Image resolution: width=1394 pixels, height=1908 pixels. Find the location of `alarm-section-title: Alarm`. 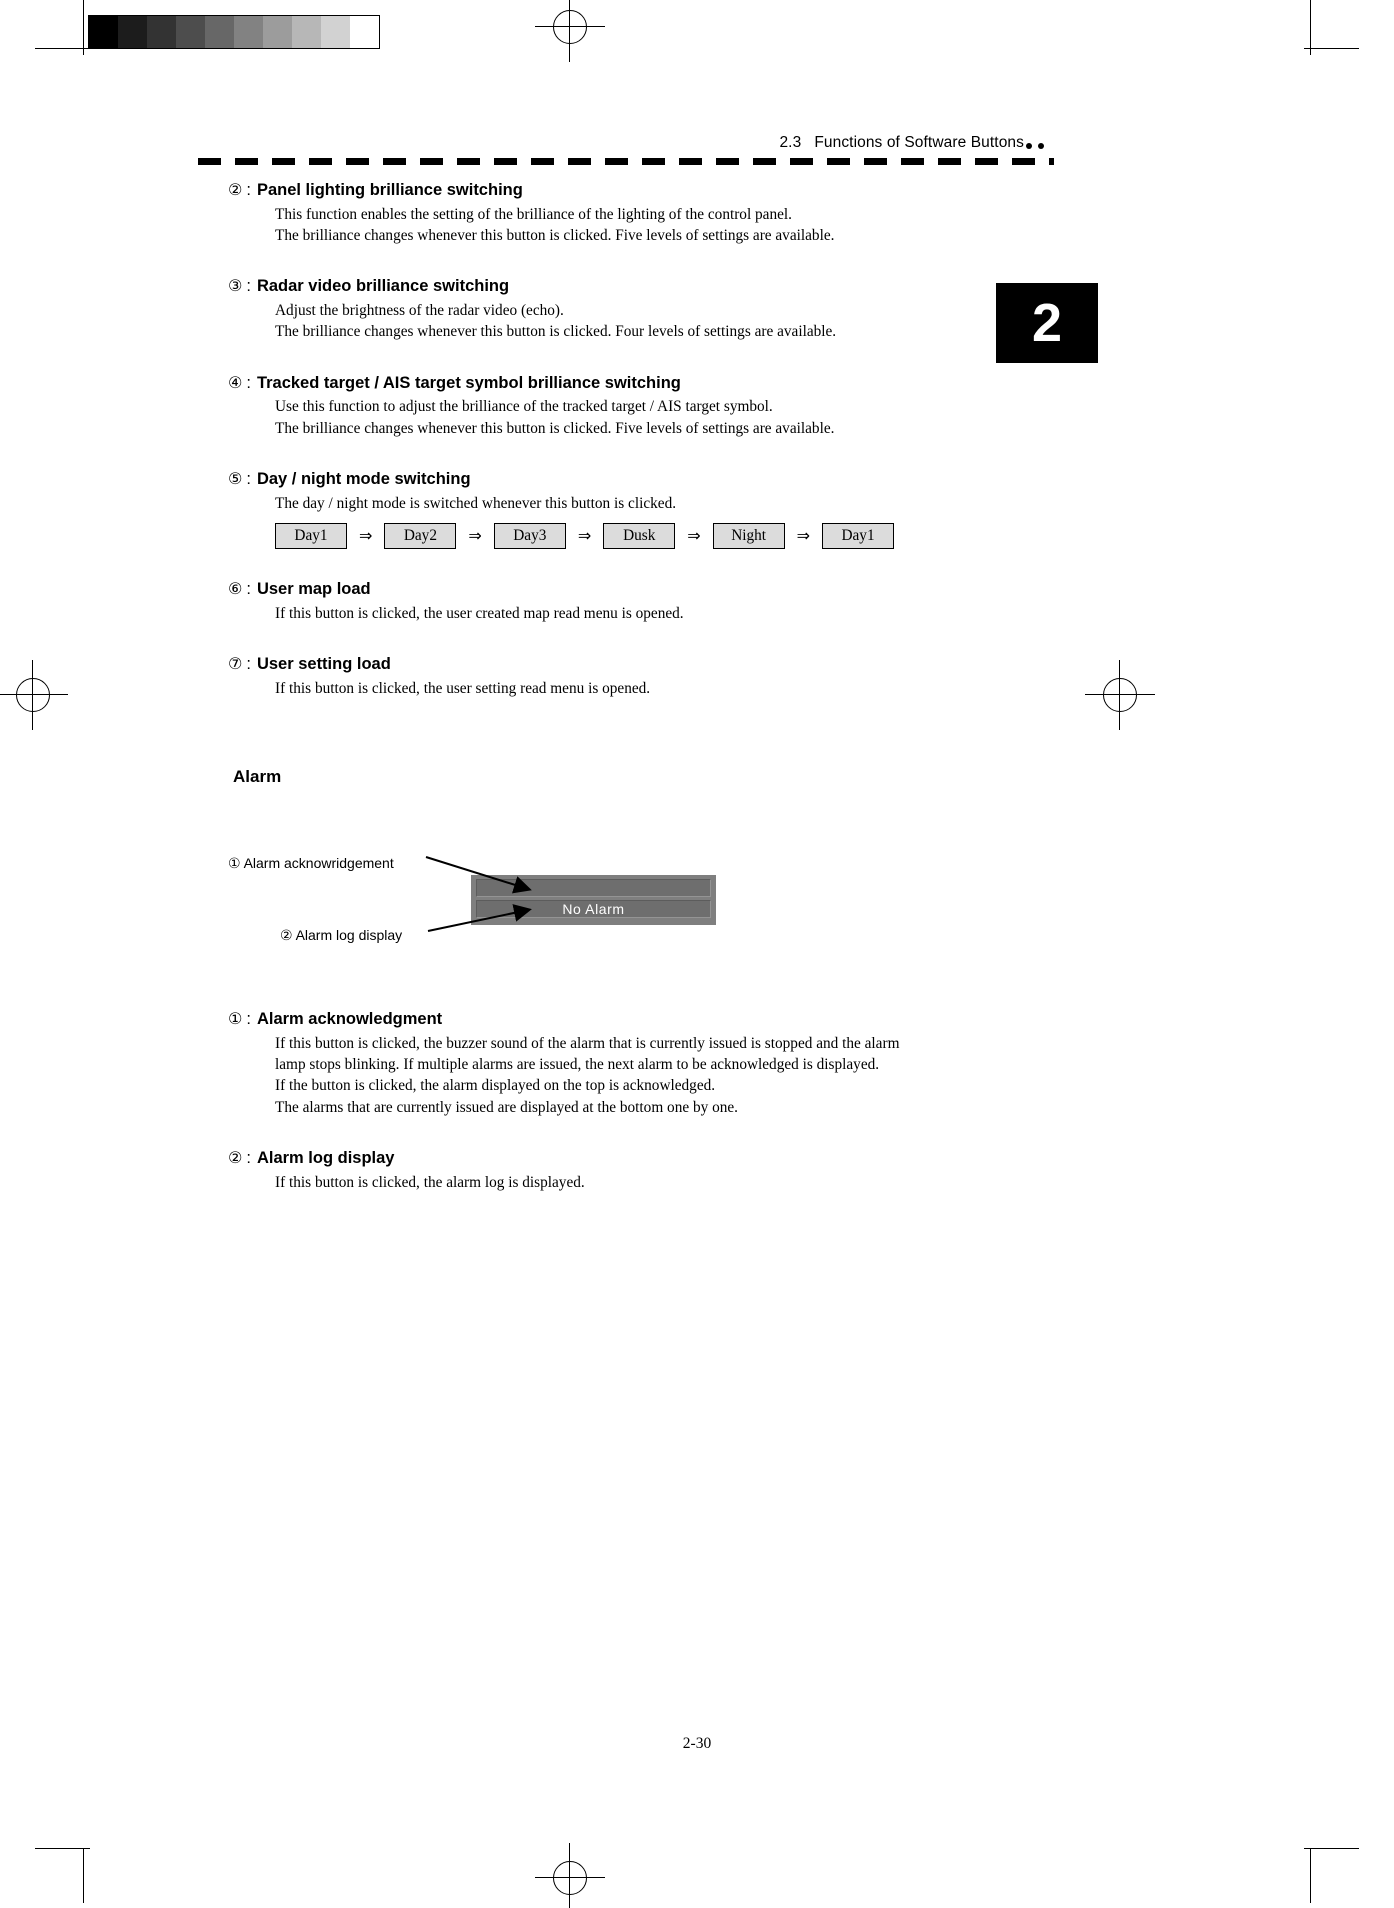

alarm-section-title: Alarm is located at coordinates (257, 776).